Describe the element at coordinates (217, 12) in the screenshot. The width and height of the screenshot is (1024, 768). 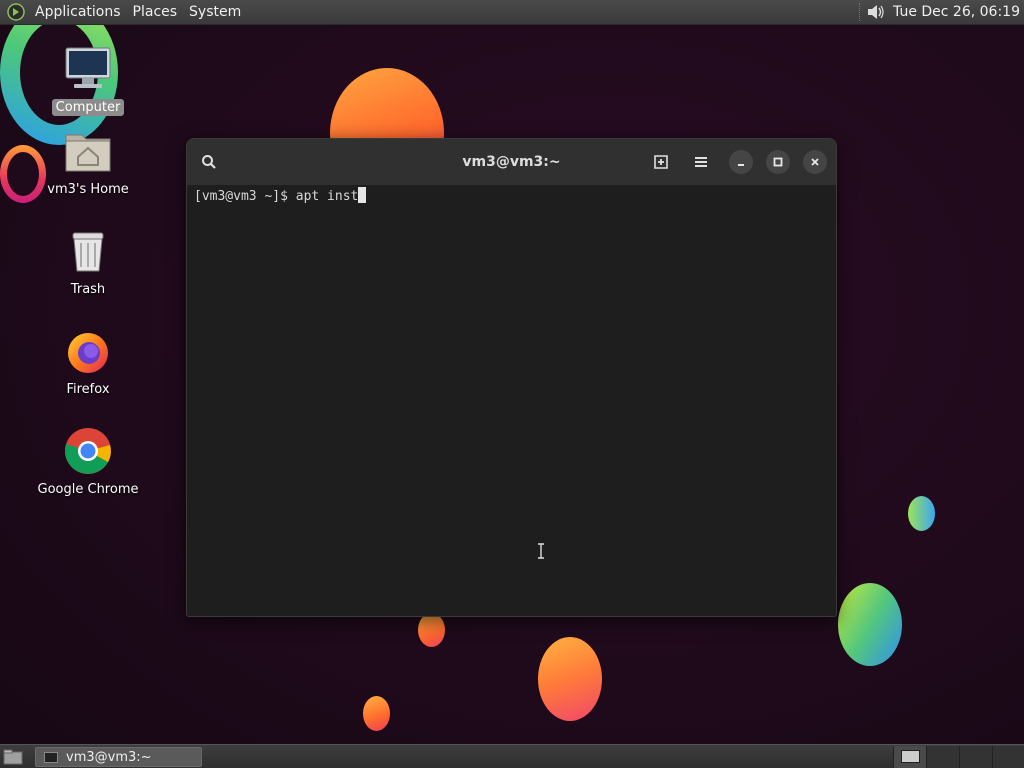
I see `menu-system: System` at that location.